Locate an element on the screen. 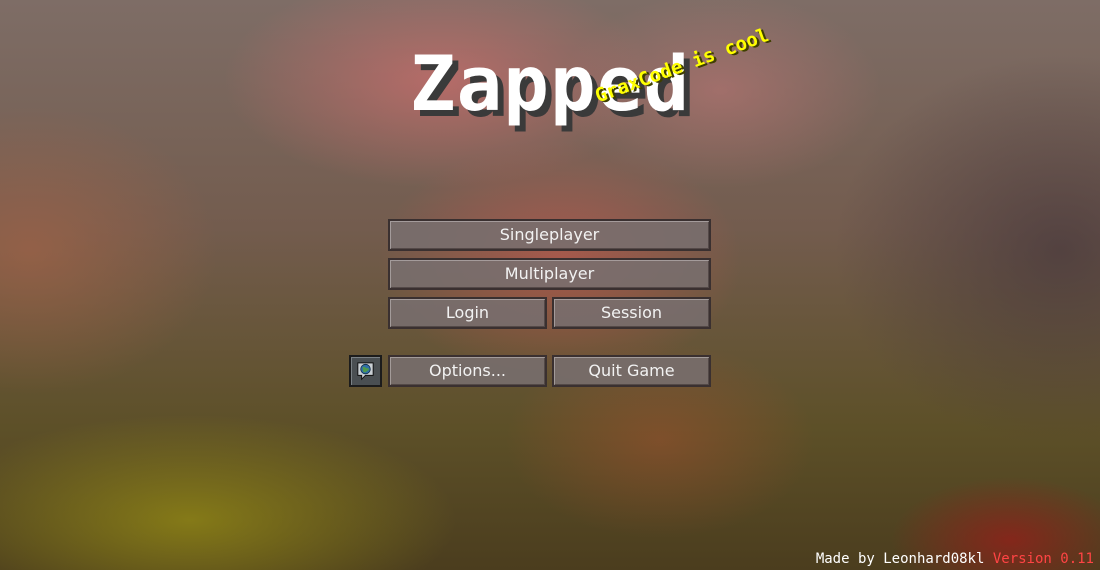 This screenshot has width=1100, height=570. quit-game-button: Quit Game is located at coordinates (631, 371).